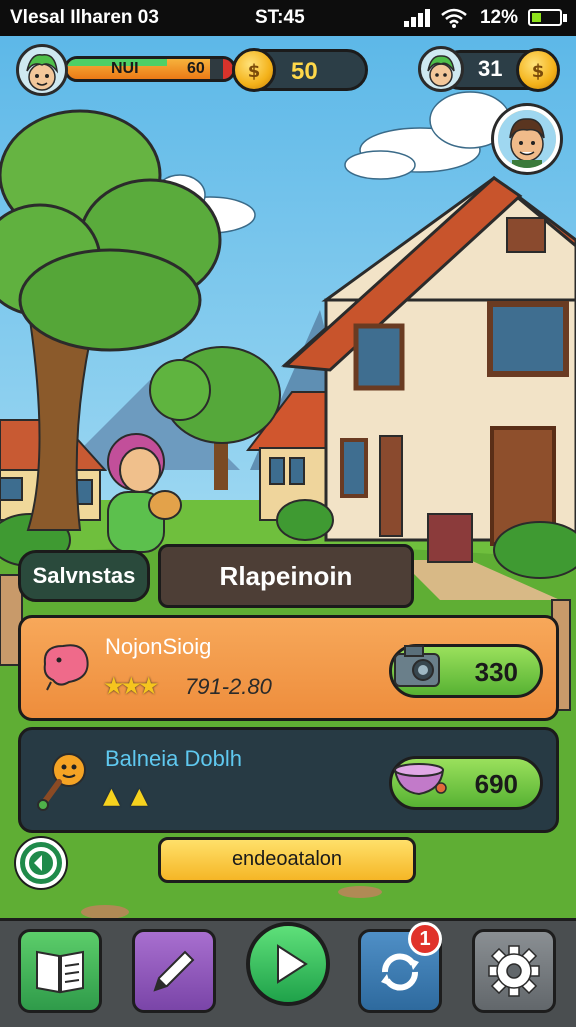 The height and width of the screenshot is (1027, 576). I want to click on player-xp-panel: NUI 60, so click(126, 71).